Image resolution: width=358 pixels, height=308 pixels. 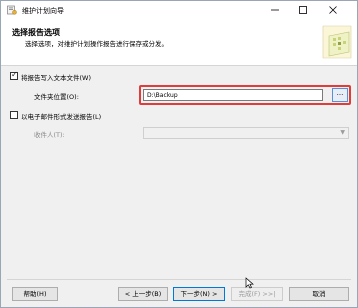 I want to click on maintenance-wizard-icon, so click(x=12, y=10).